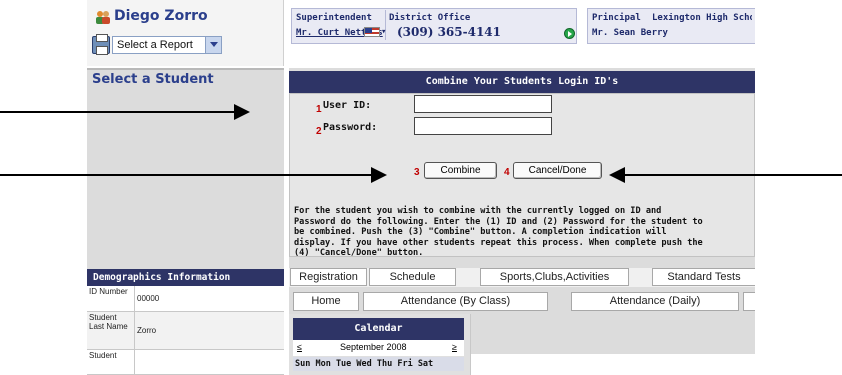 This screenshot has width=842, height=375. Describe the element at coordinates (507, 172) in the screenshot. I see `step-number-4: 4` at that location.